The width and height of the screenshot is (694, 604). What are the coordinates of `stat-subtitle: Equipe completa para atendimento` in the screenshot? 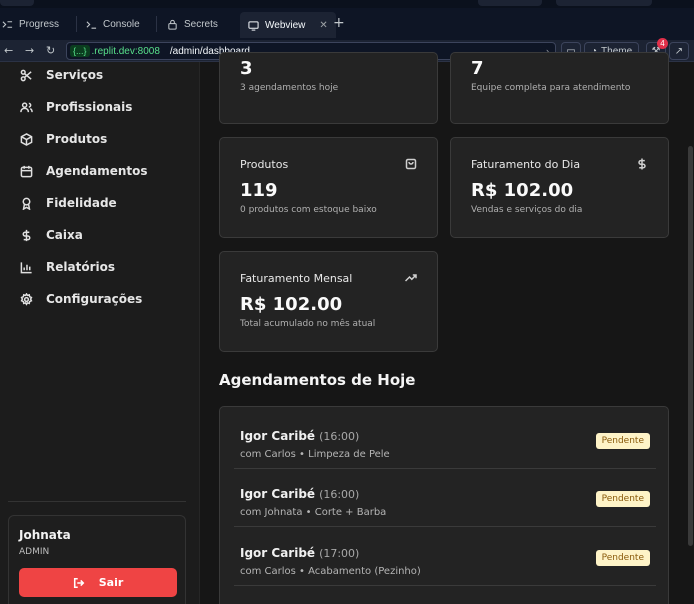 It's located at (551, 88).